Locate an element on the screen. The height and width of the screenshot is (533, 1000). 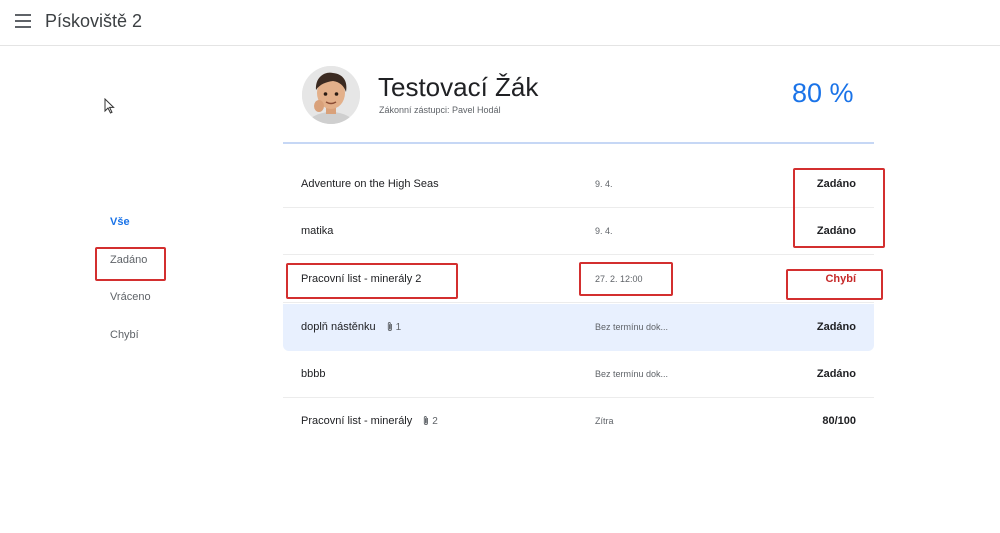
assignment-due-date: Zítra is located at coordinates (604, 421).